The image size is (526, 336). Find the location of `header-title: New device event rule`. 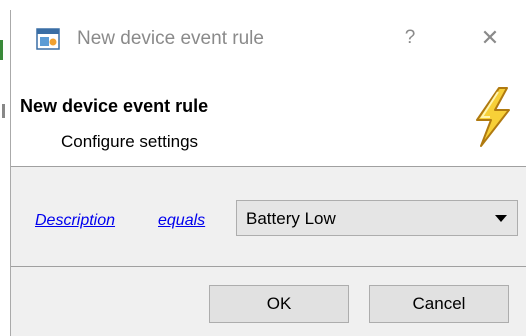

header-title: New device event rule is located at coordinates (114, 106).